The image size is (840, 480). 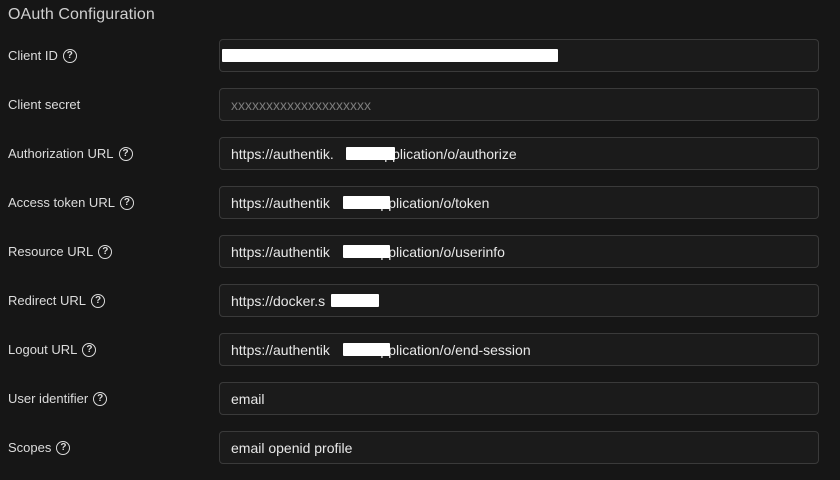 I want to click on resource-url-help-icon: ?, so click(x=105, y=251).